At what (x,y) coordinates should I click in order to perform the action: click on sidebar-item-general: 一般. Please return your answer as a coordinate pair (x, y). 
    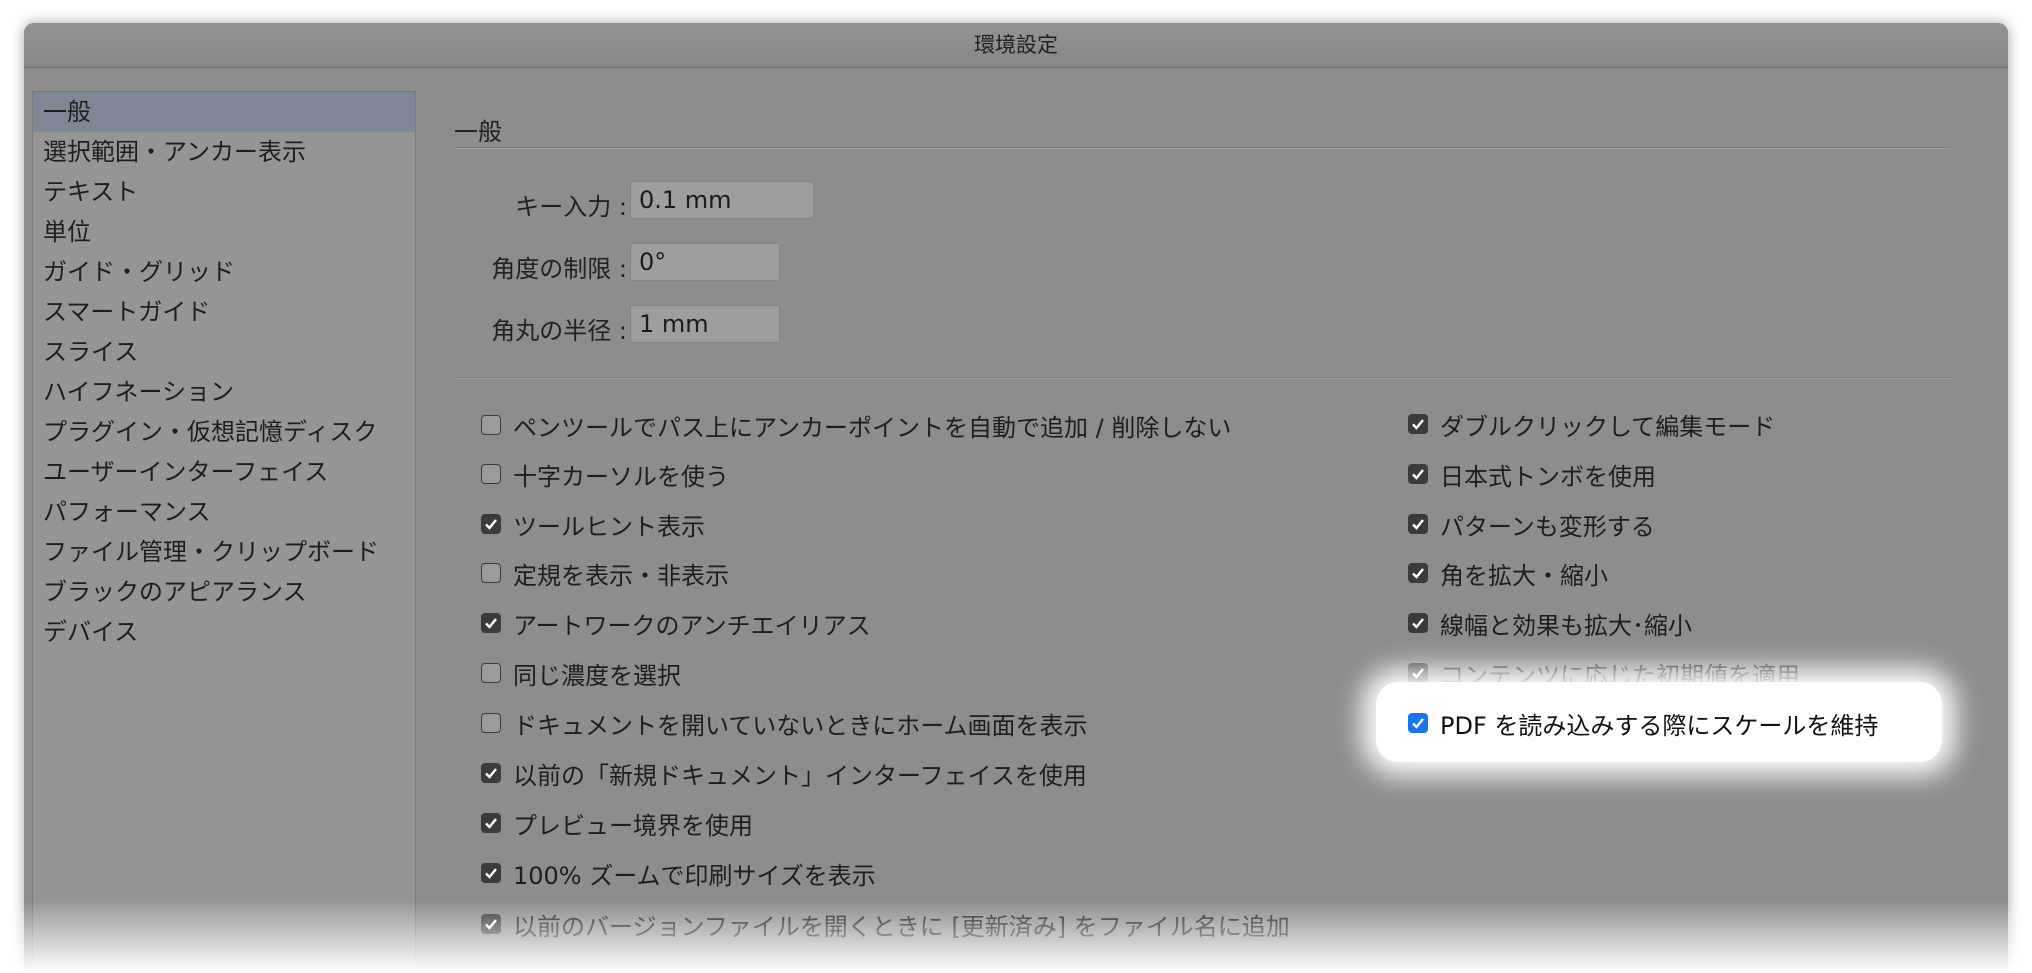
    Looking at the image, I should click on (224, 112).